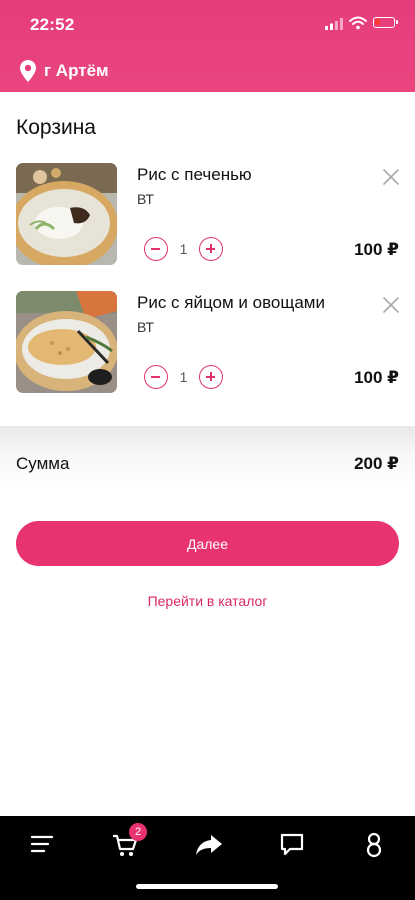  What do you see at coordinates (207, 465) in the screenshot?
I see `summary-row: Сумма 200 ₽` at bounding box center [207, 465].